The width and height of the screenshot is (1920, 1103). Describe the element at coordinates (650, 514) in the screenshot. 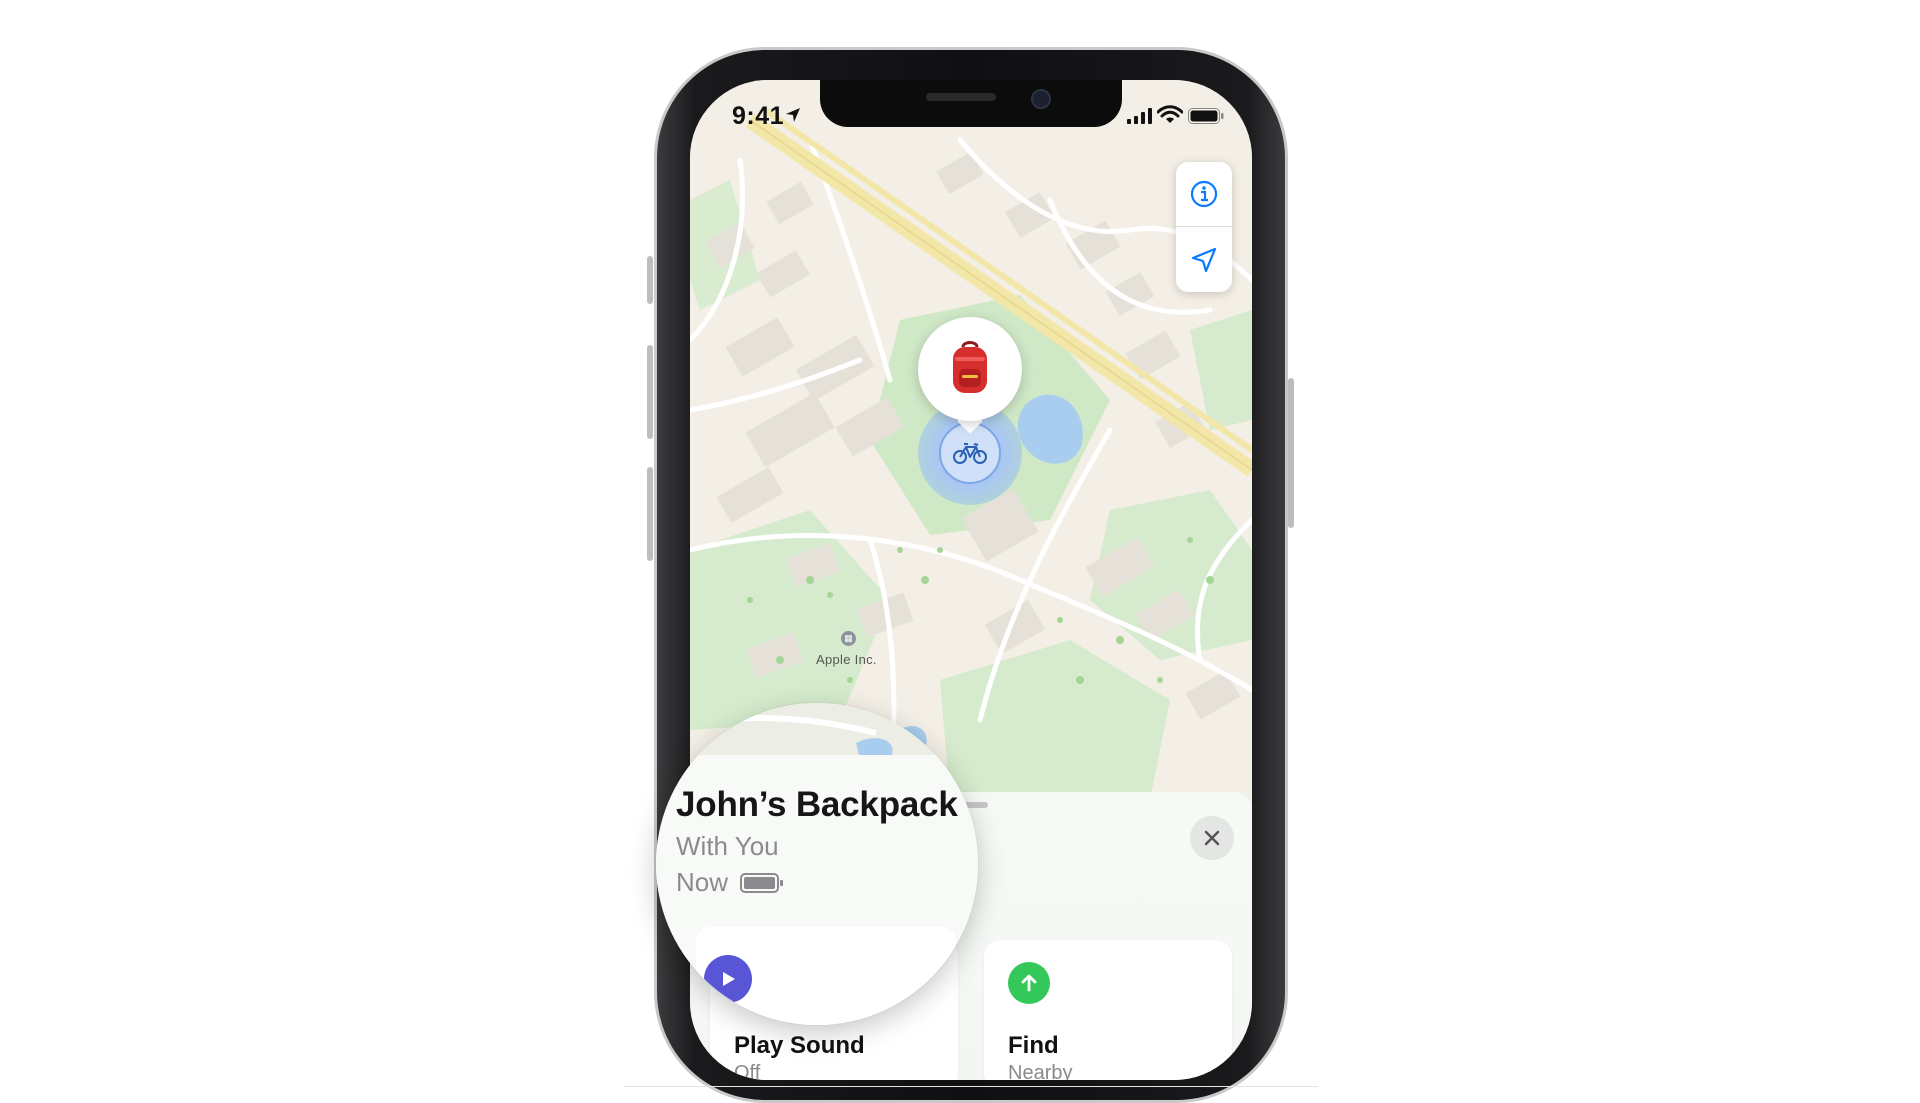

I see `volume-down-button` at that location.